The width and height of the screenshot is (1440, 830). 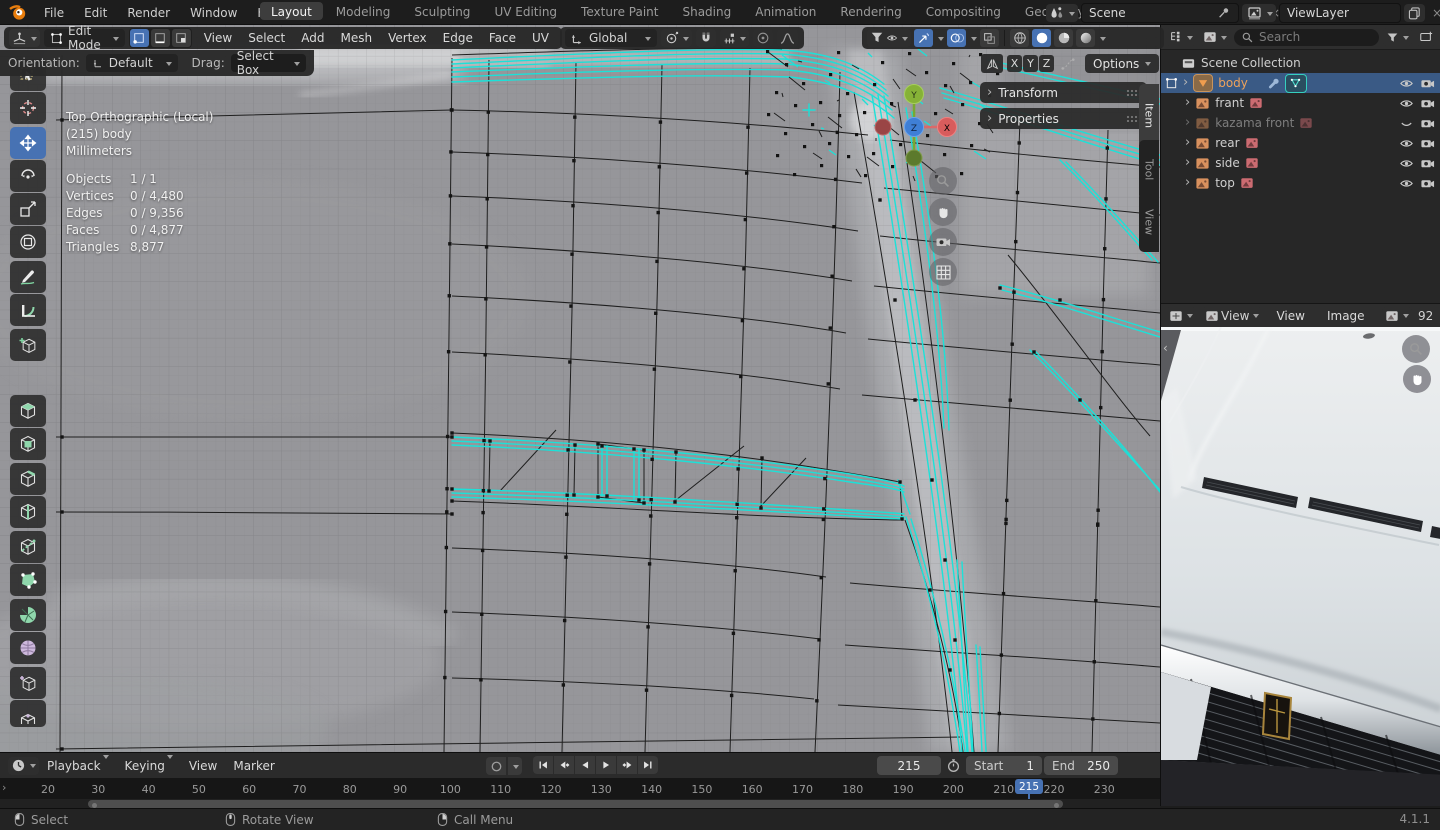 I want to click on frame-start-field: Start 1, so click(x=1004, y=765).